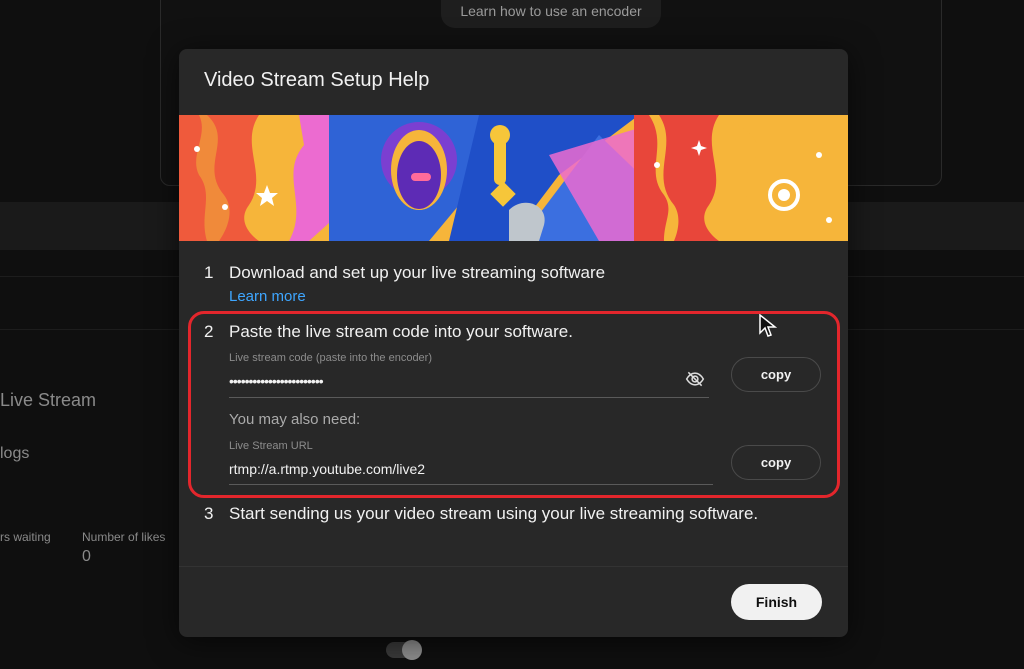  I want to click on learn-more-link: Learn more, so click(267, 296).